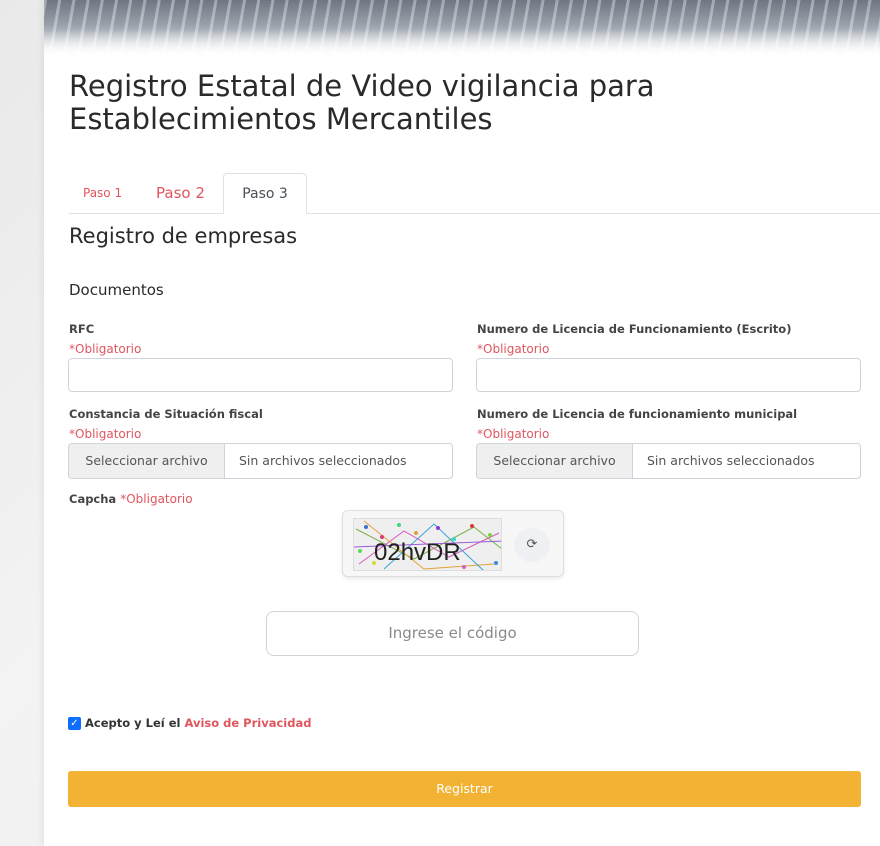  Describe the element at coordinates (464, 789) in the screenshot. I see `register-button: Registrar` at that location.